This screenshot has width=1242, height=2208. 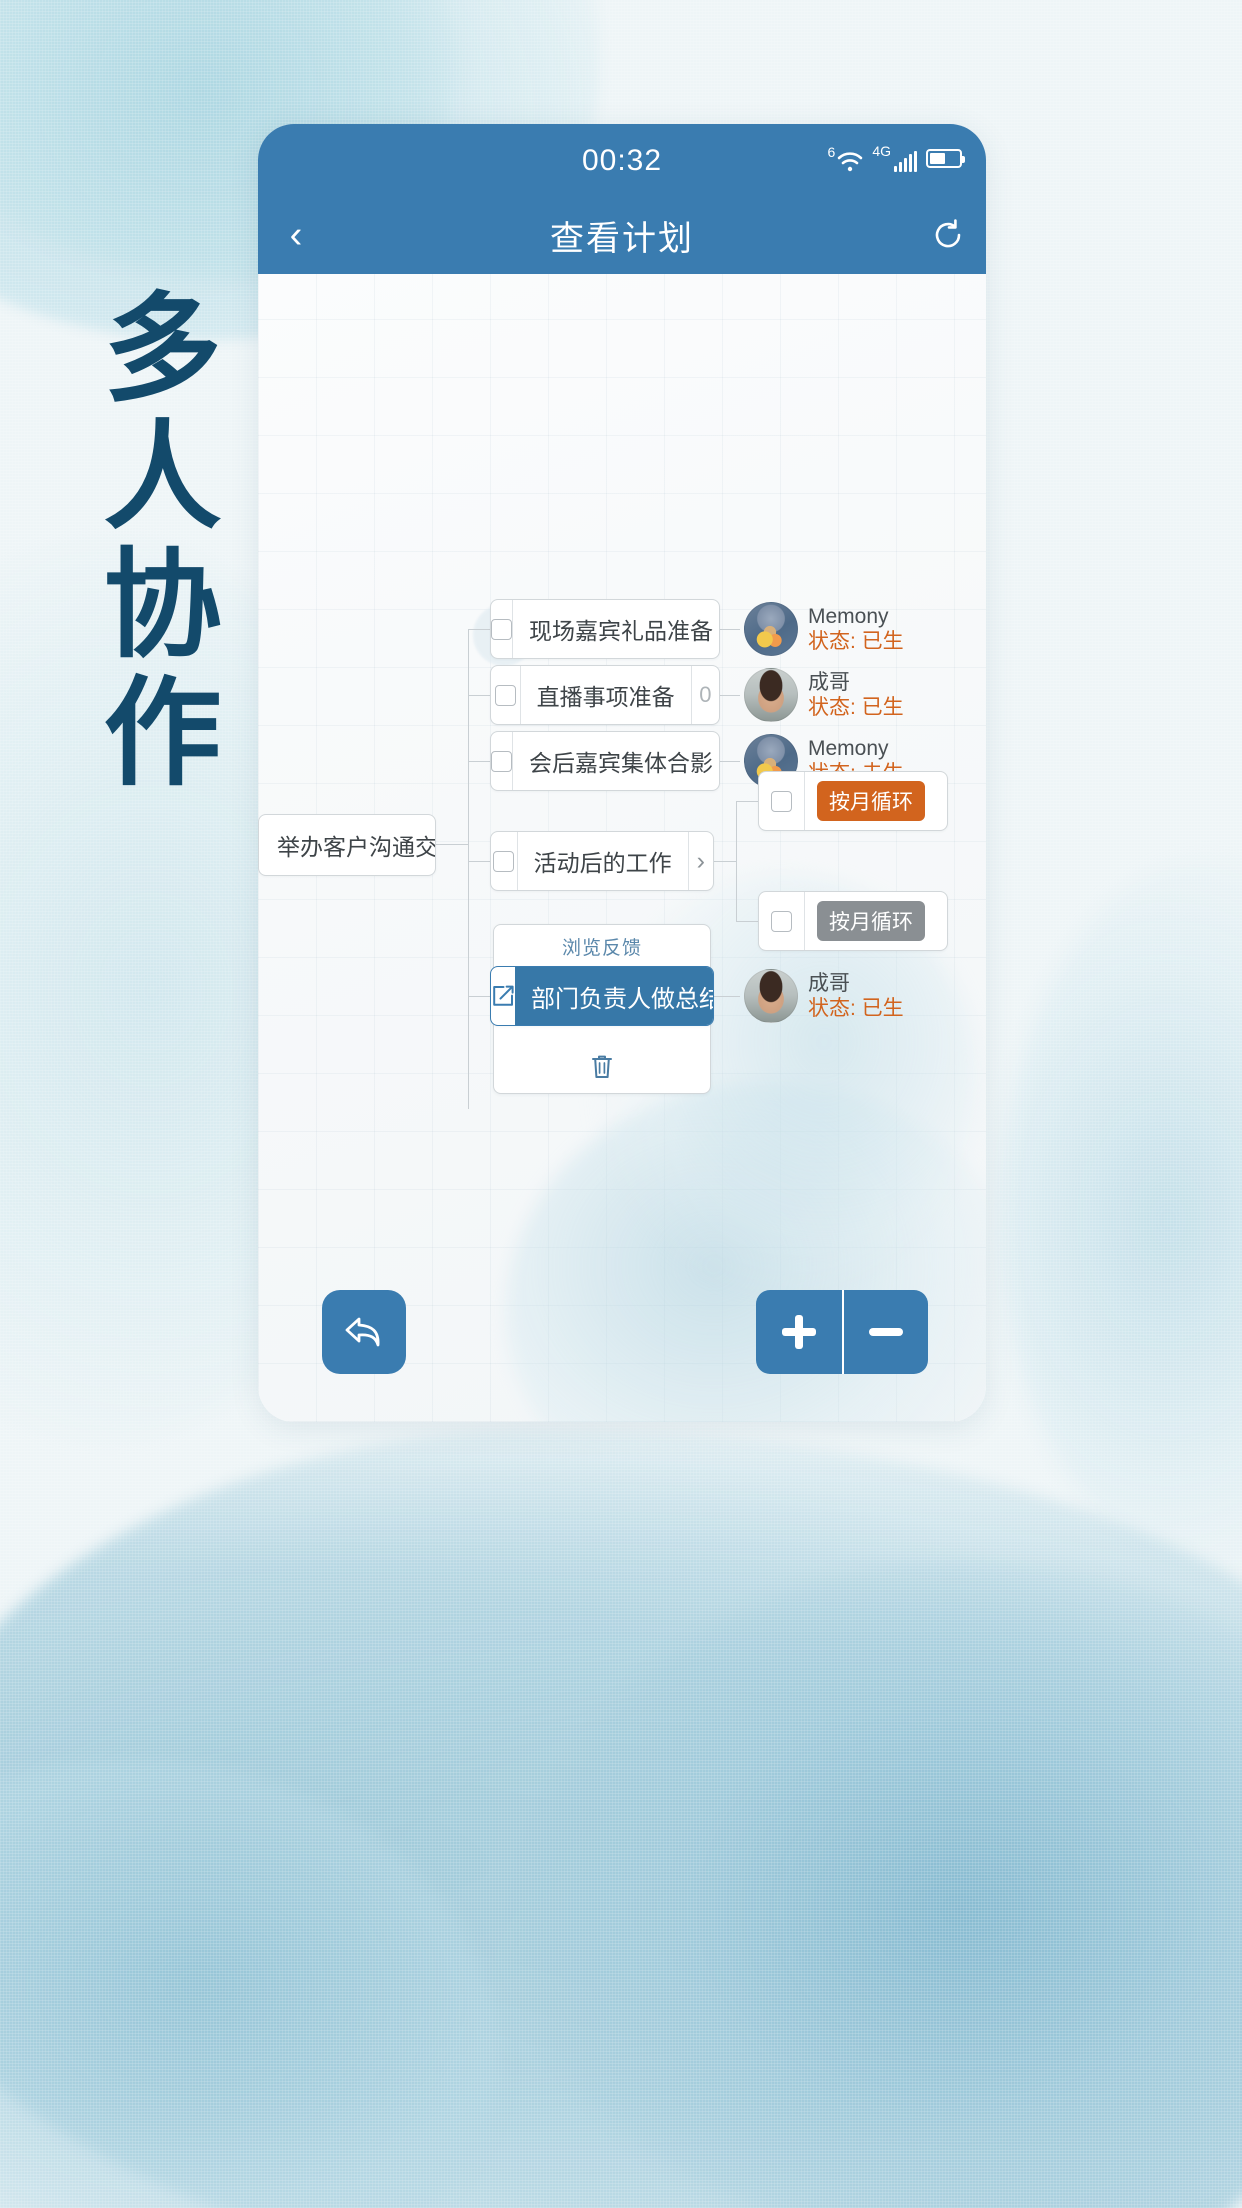 I want to click on tree-node-task: 现场嘉宾礼品准备 0, so click(x=605, y=629).